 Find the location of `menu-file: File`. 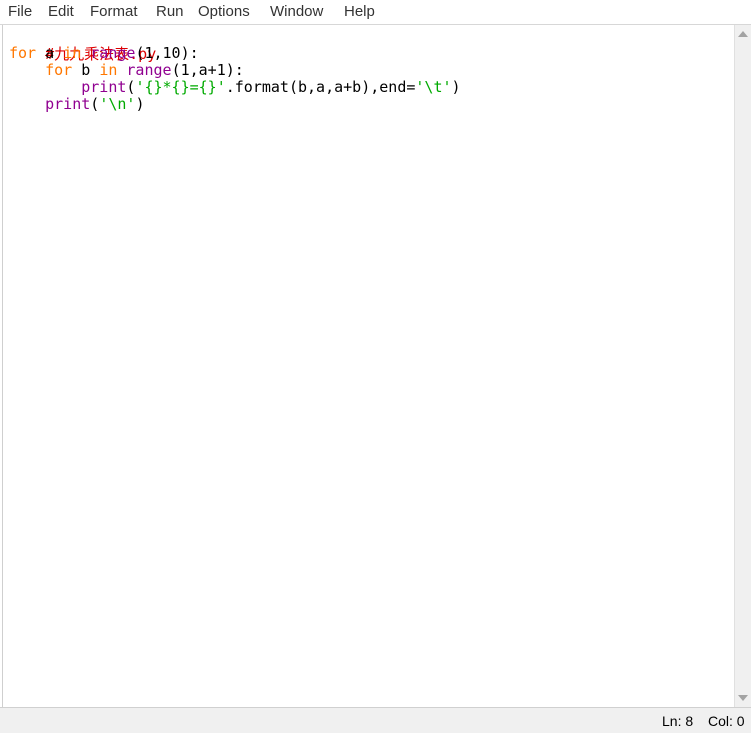

menu-file: File is located at coordinates (20, 12).